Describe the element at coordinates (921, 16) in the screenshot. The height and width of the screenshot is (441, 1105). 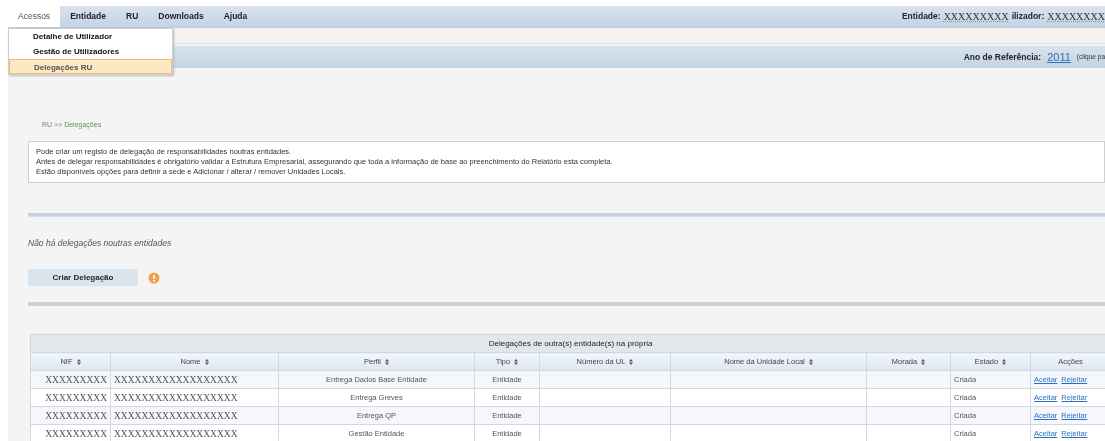
I see `info-label: Entidade:` at that location.